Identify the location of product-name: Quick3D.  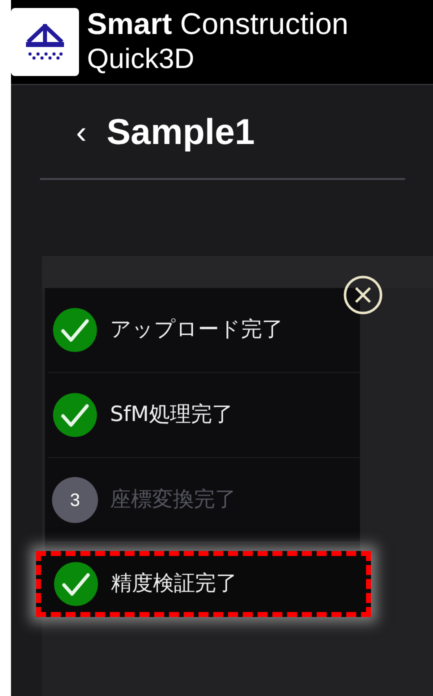
(141, 59).